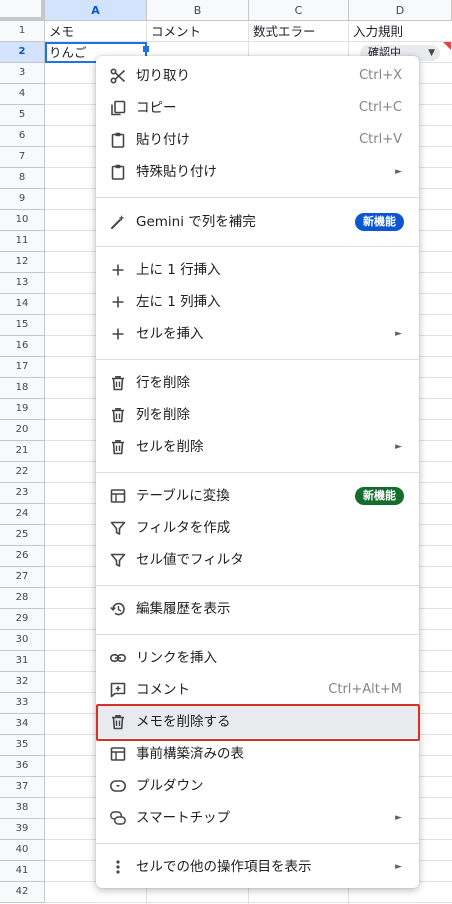  What do you see at coordinates (22, 829) in the screenshot?
I see `row-header: 39` at bounding box center [22, 829].